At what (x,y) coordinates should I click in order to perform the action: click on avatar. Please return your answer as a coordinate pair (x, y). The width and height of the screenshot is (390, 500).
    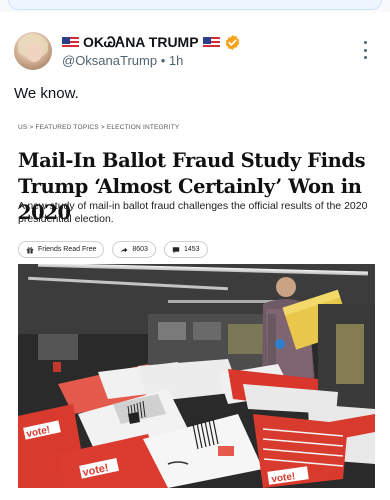
    Looking at the image, I should click on (33, 51).